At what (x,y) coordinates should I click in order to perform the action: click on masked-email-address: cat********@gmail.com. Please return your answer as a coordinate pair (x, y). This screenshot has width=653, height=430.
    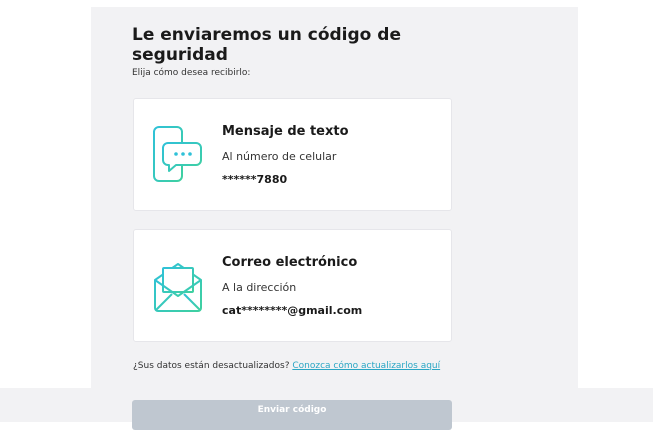
    Looking at the image, I should click on (292, 310).